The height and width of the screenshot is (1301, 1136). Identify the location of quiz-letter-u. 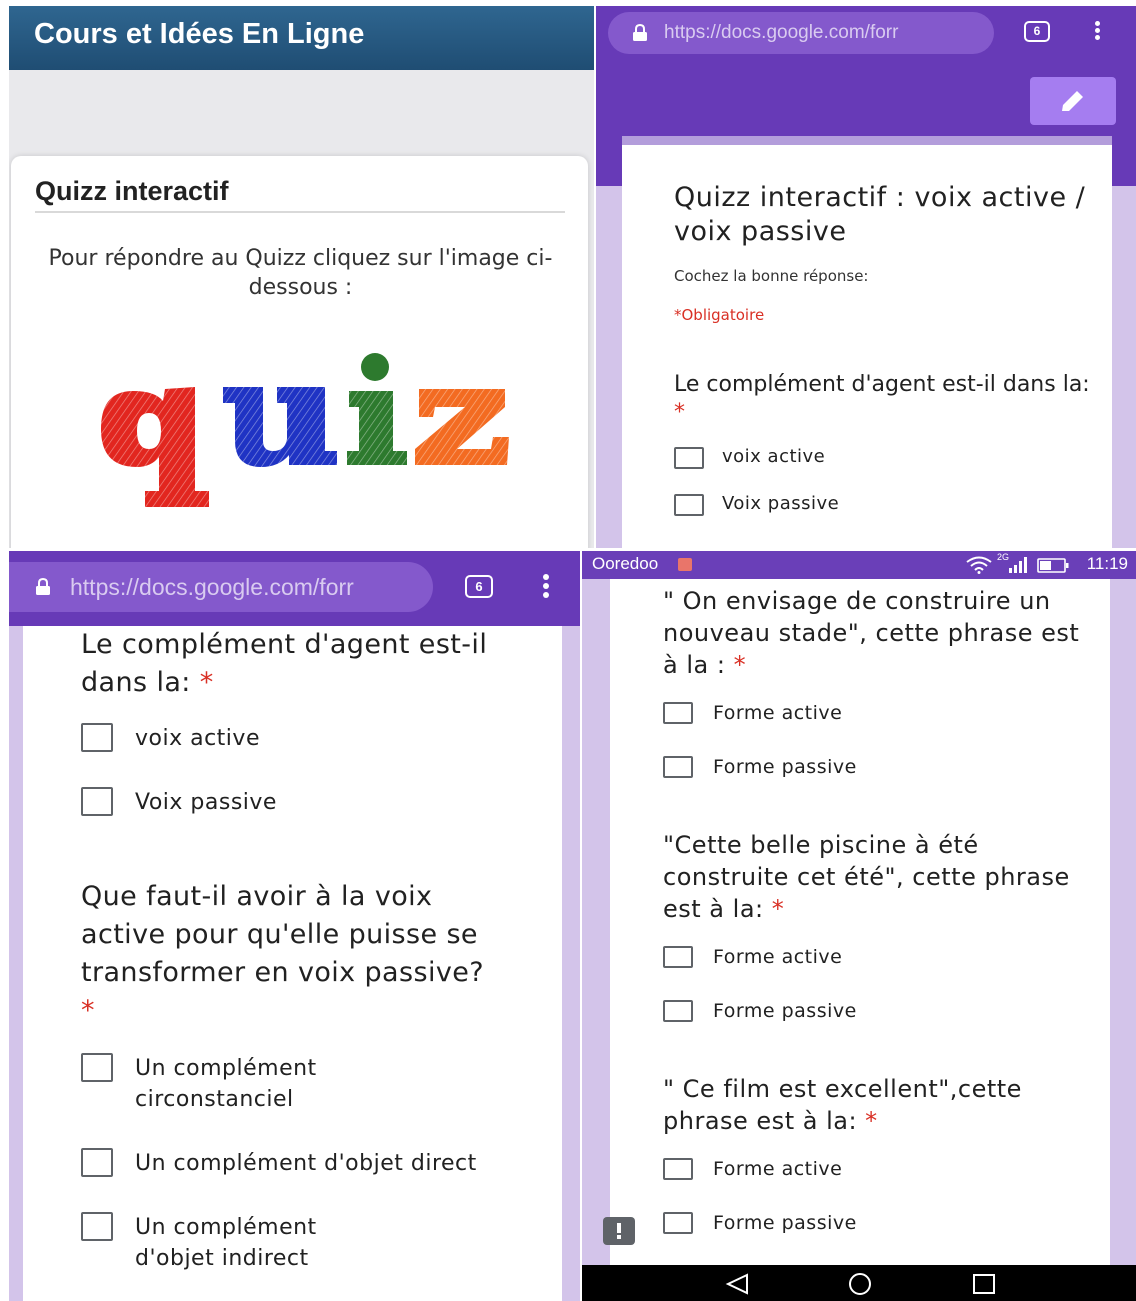
(280, 427).